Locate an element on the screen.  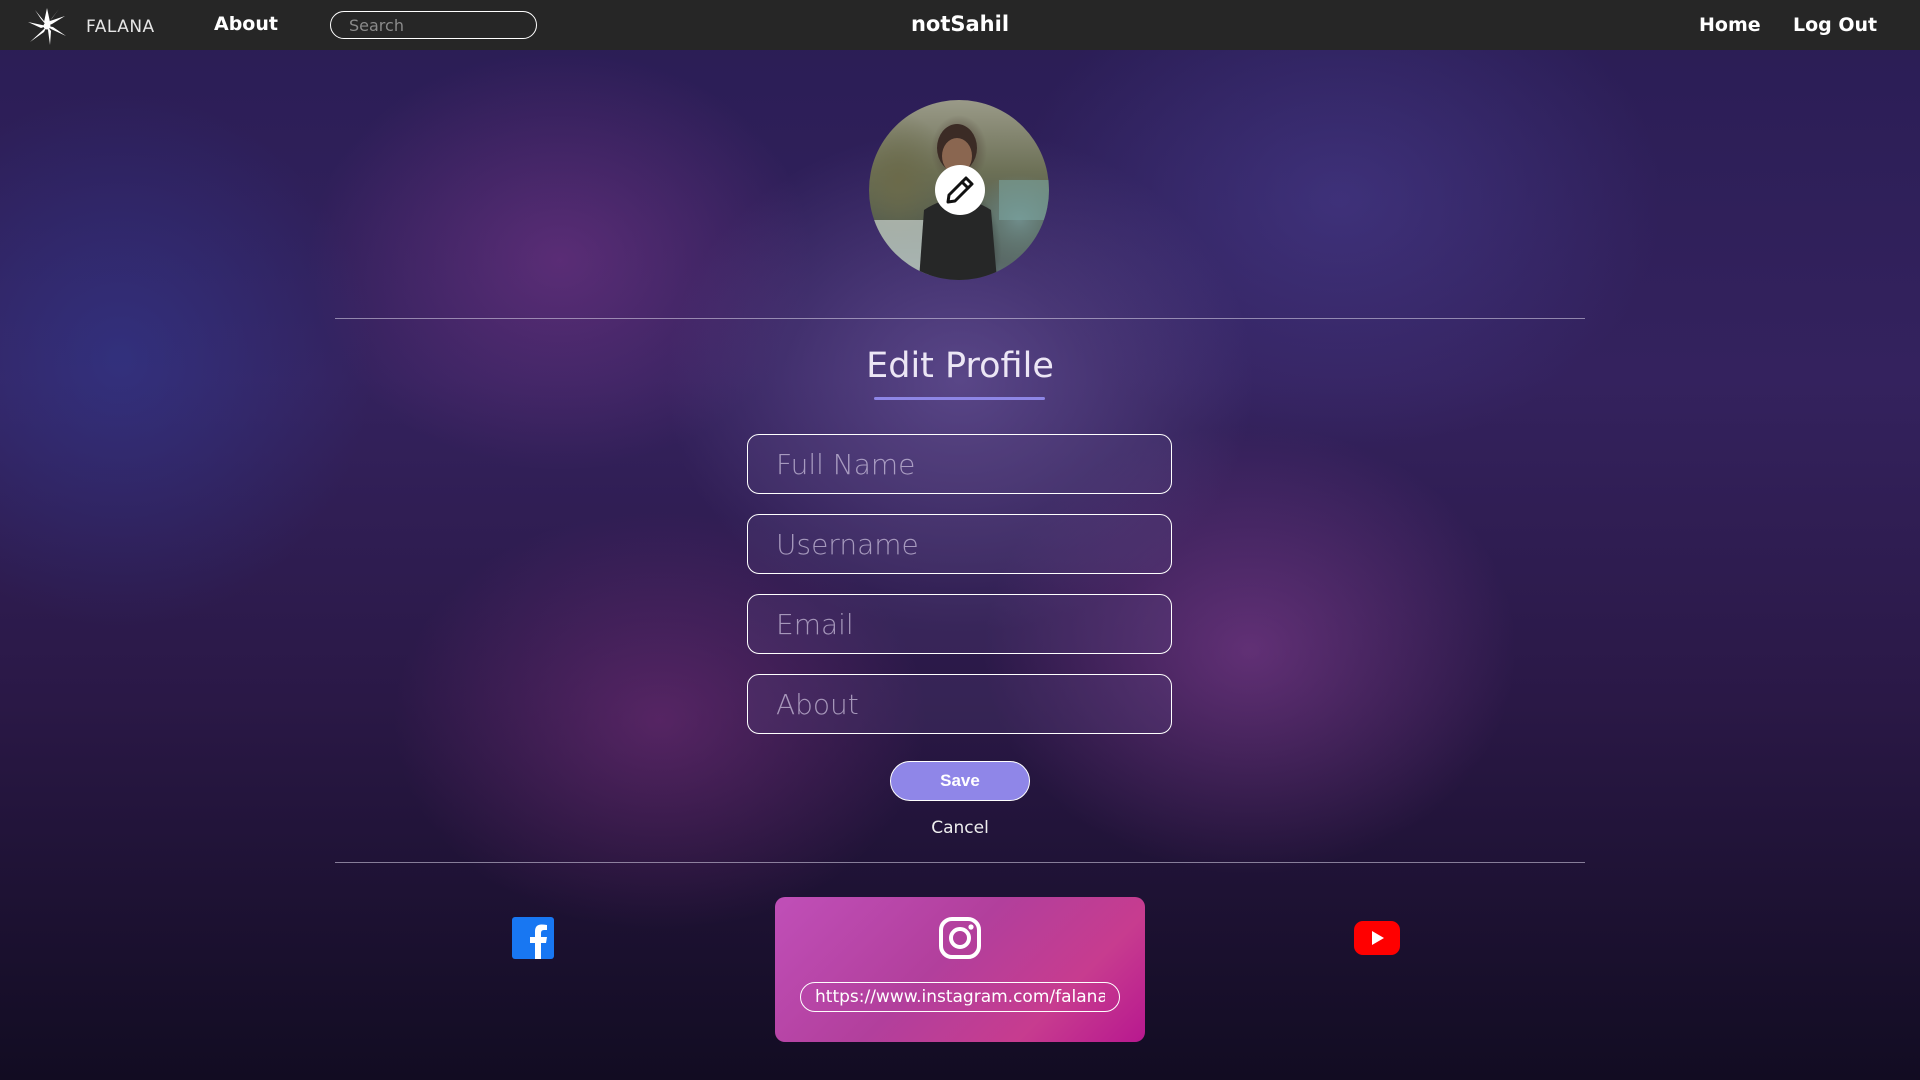
nav-about-link: About is located at coordinates (246, 24).